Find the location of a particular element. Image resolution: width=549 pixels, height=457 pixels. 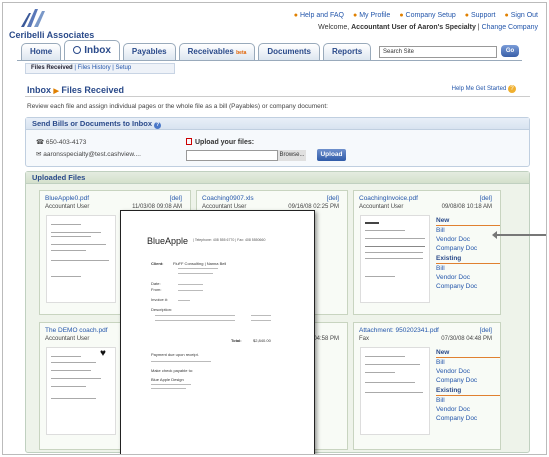

file-uploader: Fax is located at coordinates (364, 339).